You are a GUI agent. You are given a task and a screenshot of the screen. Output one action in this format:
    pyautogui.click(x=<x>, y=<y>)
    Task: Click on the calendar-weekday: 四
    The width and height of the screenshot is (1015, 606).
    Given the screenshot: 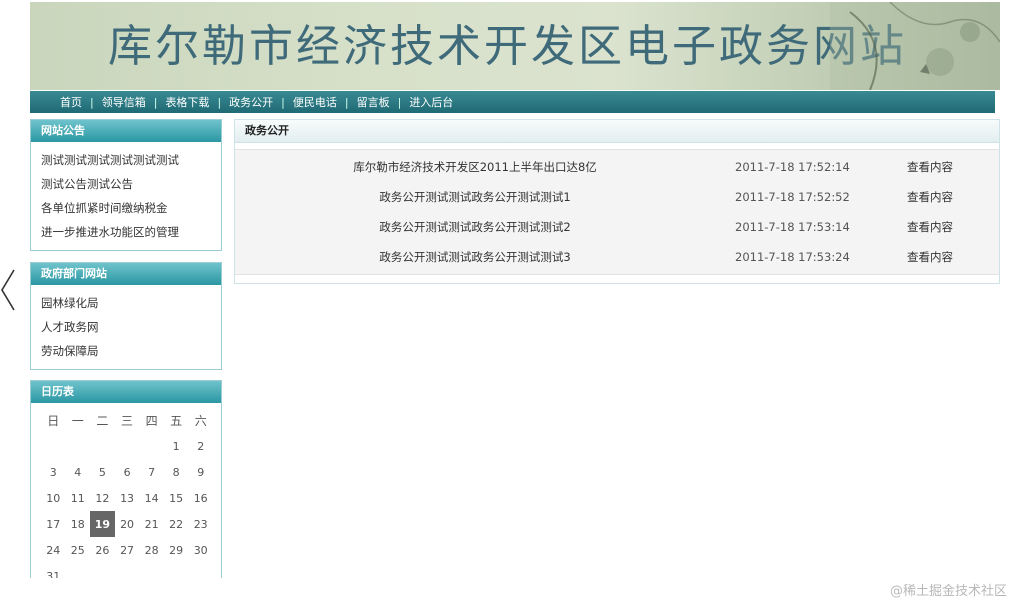 What is the action you would take?
    pyautogui.click(x=151, y=420)
    